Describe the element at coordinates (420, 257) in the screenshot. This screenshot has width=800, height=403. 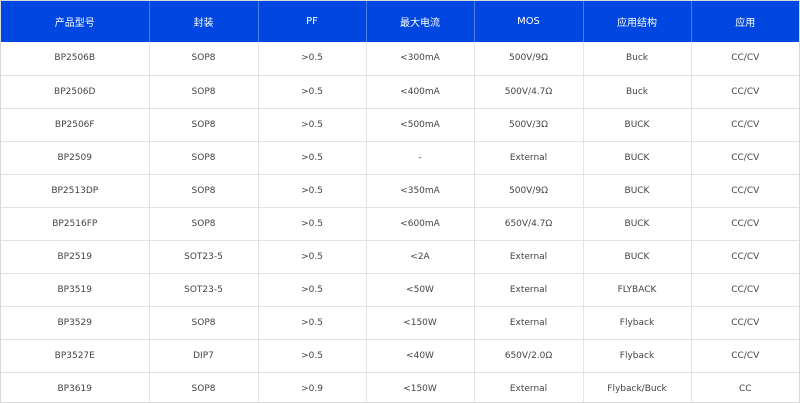
I see `cell-max-current: <2A` at that location.